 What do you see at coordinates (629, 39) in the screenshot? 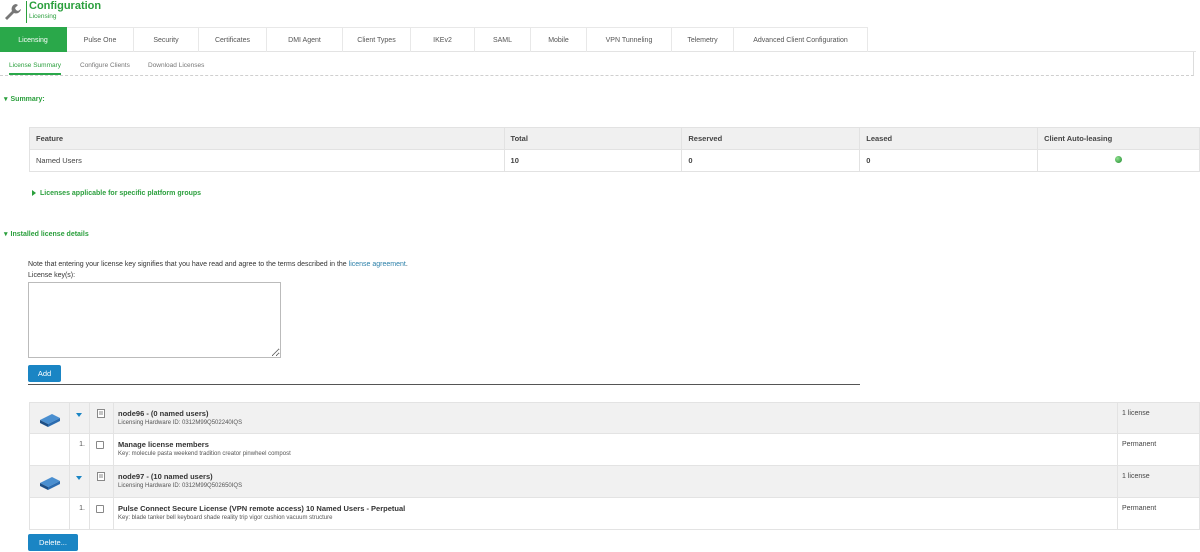
I see `tab-vpn-tunneling: VPN Tunneling` at bounding box center [629, 39].